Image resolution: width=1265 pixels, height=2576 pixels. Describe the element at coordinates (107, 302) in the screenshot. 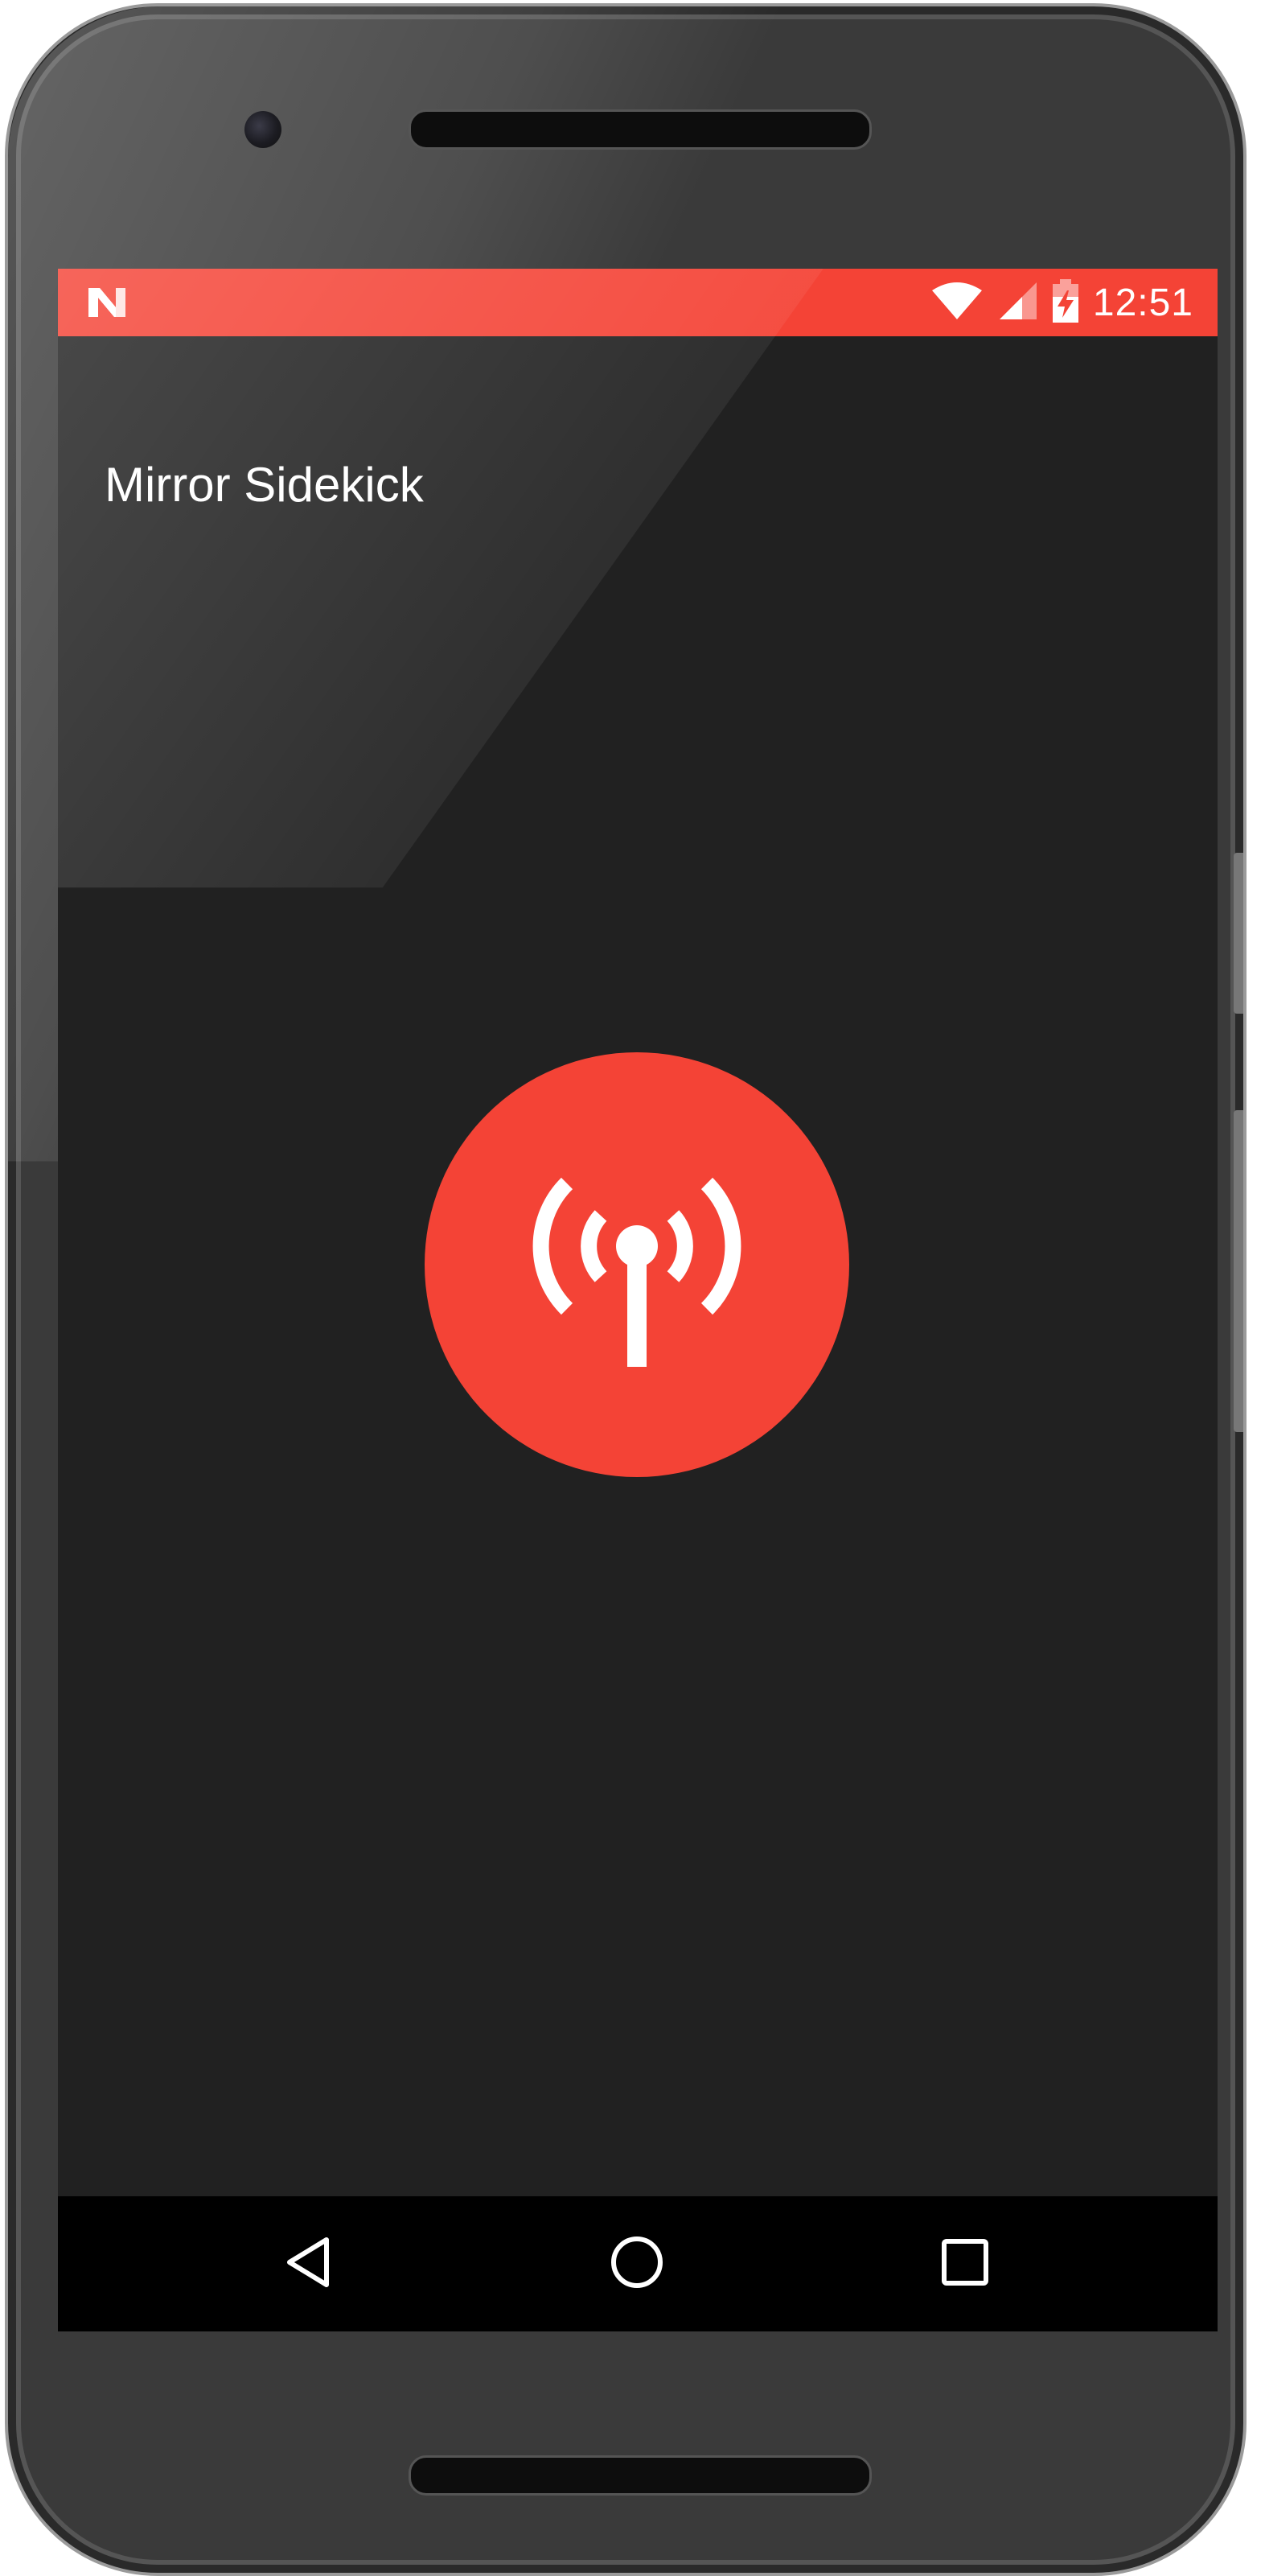

I see `notification-n-icon` at that location.